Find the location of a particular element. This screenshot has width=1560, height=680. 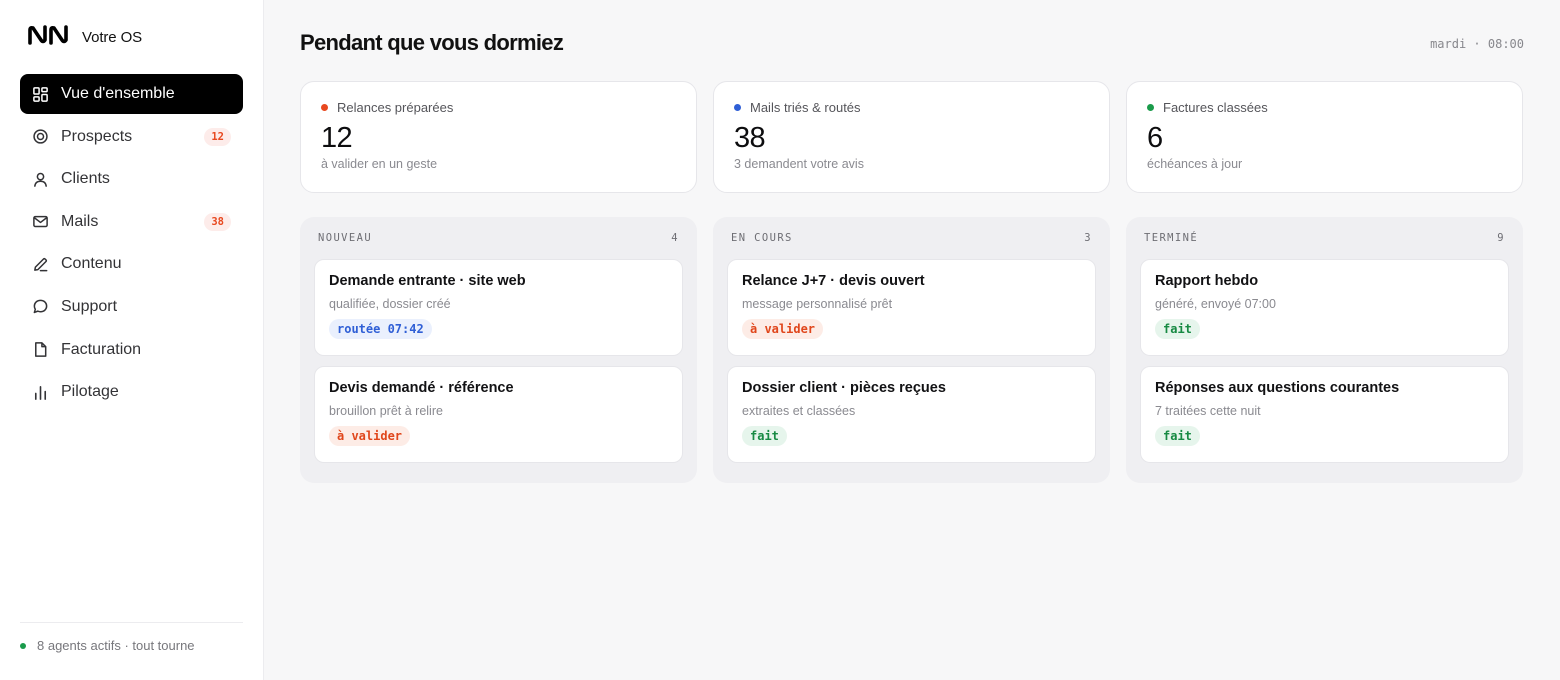

agents-status: 8 agents actifs · tout tourne is located at coordinates (107, 645).